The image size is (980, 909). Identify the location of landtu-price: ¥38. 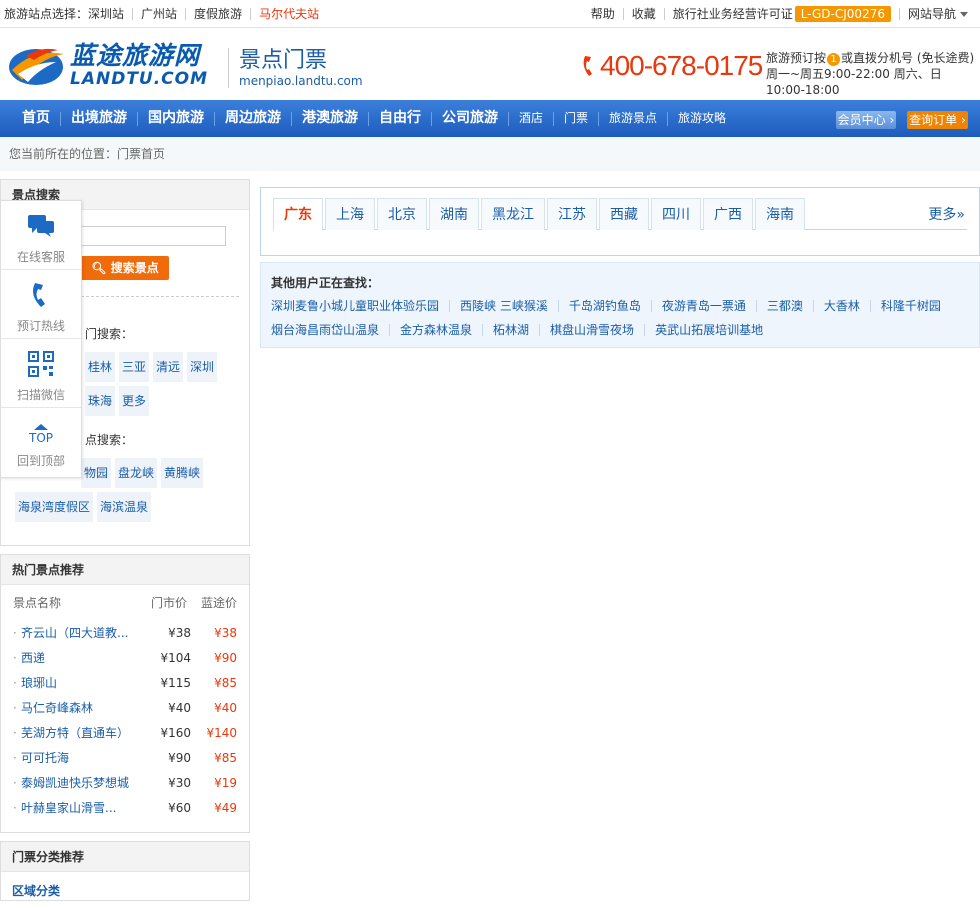
(225, 633).